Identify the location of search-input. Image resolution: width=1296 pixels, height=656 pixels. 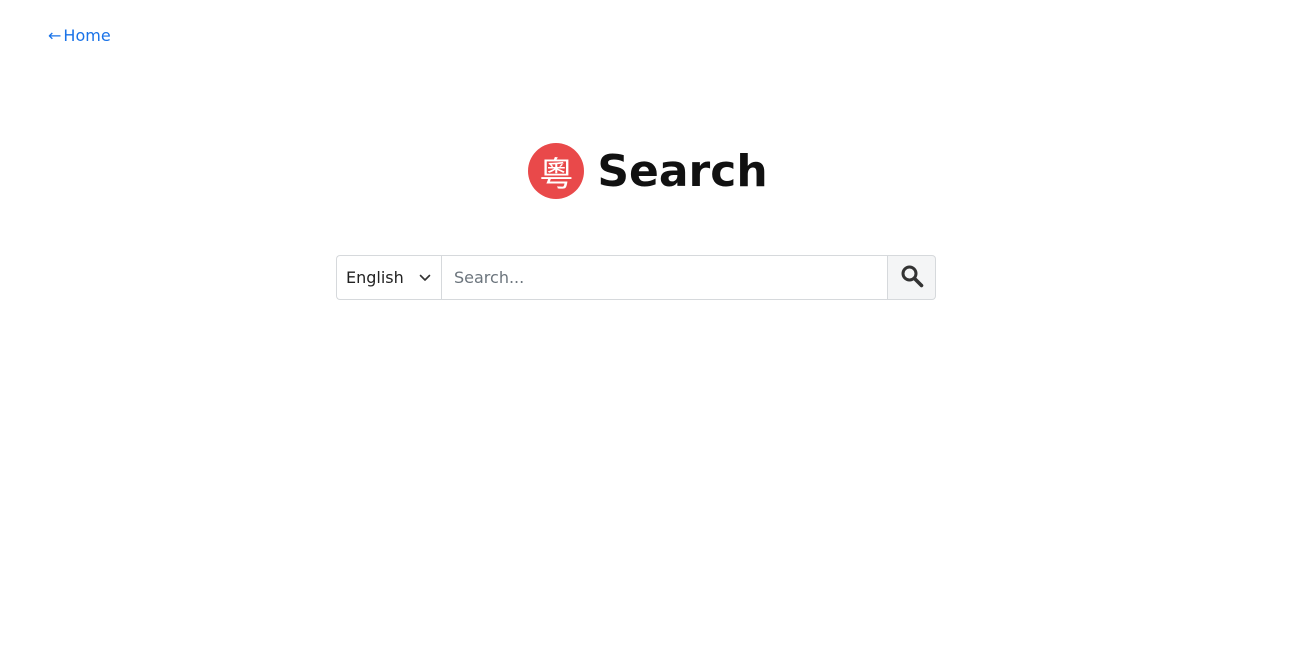
(664, 277).